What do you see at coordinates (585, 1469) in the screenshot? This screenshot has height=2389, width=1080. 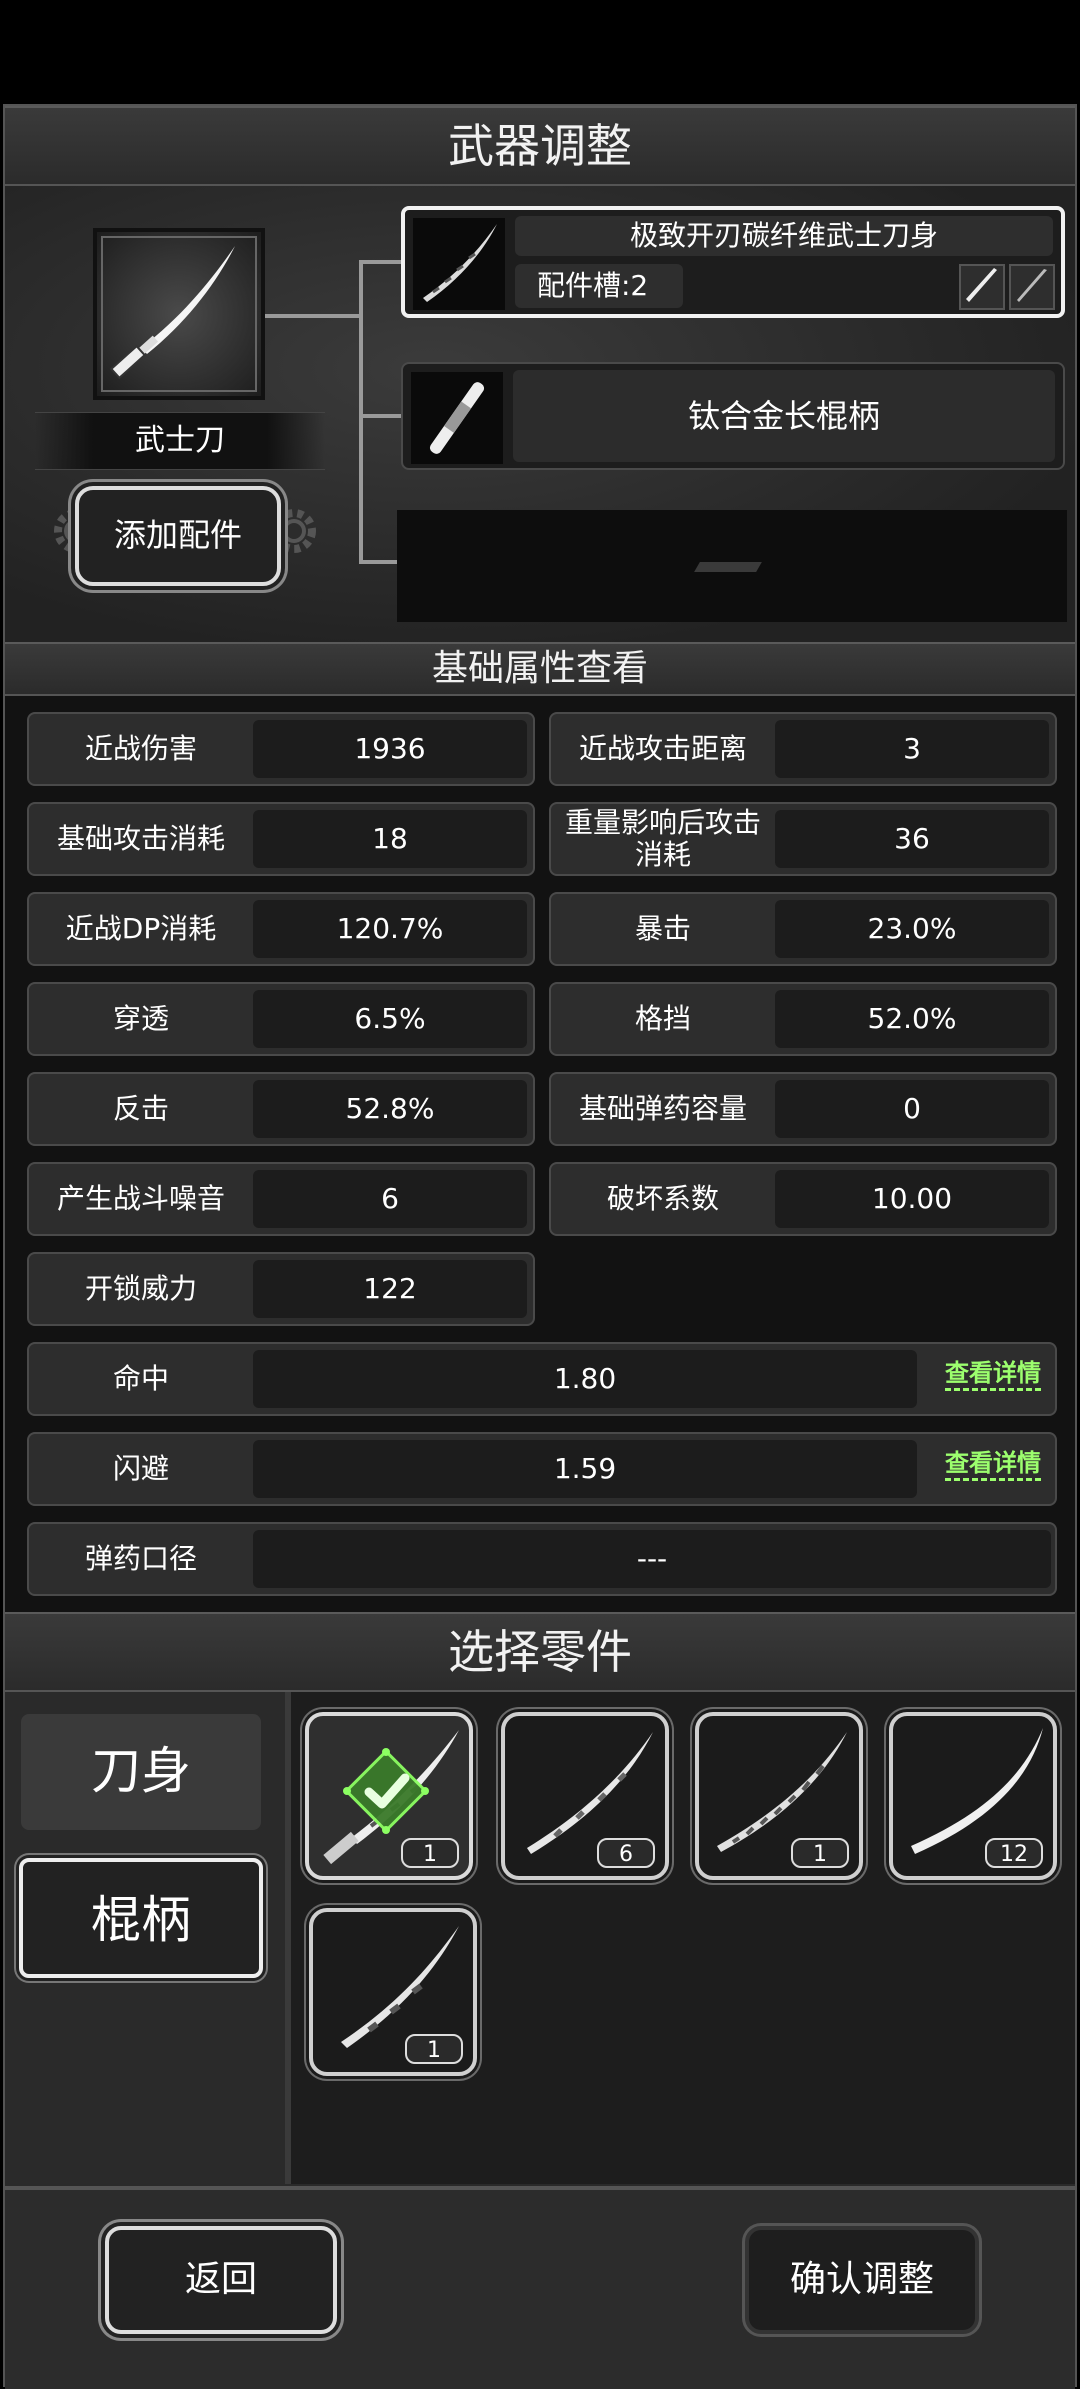 I see `stat-value: 1.59` at bounding box center [585, 1469].